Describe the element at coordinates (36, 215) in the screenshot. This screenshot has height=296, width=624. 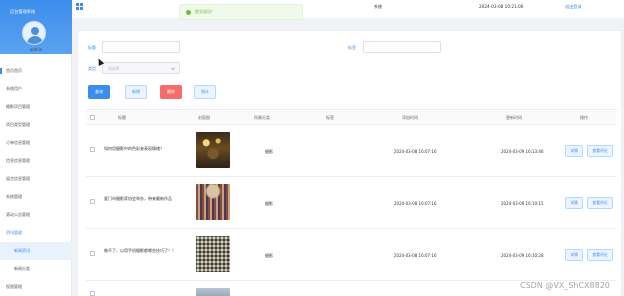
I see `sidebar-item-notices: 滚动公告管理` at that location.